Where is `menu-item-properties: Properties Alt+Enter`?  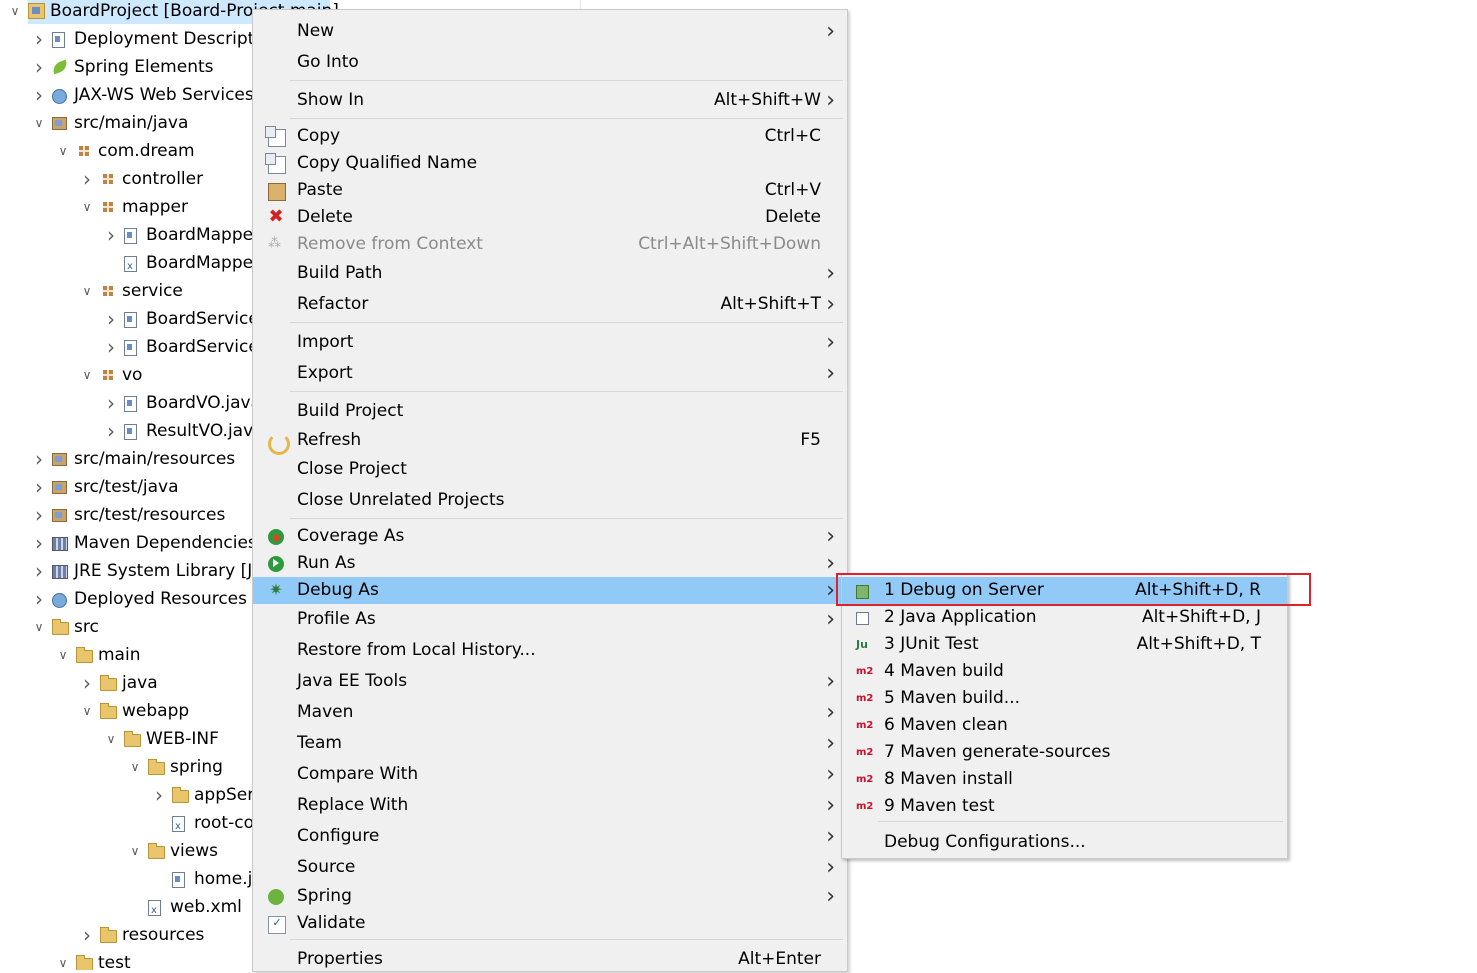 menu-item-properties: Properties Alt+Enter is located at coordinates (550, 959).